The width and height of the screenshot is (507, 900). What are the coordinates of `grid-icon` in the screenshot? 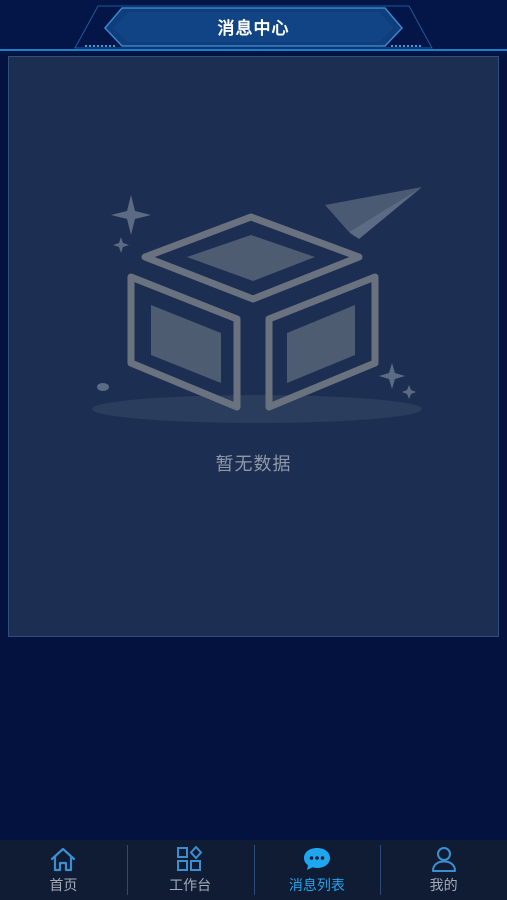 It's located at (190, 859).